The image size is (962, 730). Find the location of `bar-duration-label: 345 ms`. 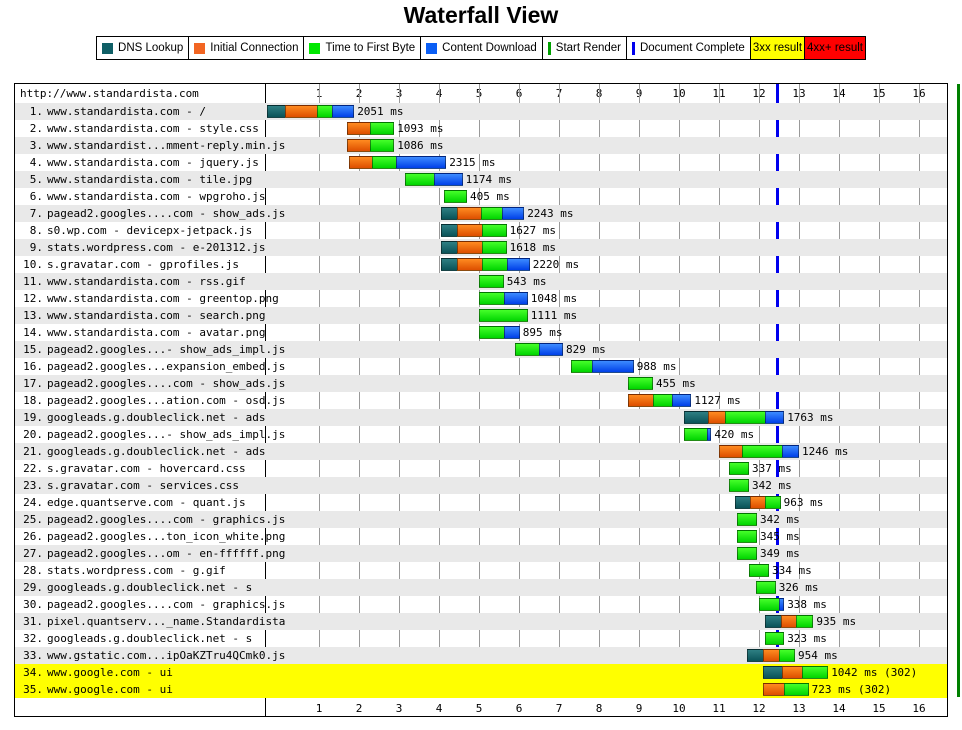

bar-duration-label: 345 ms is located at coordinates (780, 536).